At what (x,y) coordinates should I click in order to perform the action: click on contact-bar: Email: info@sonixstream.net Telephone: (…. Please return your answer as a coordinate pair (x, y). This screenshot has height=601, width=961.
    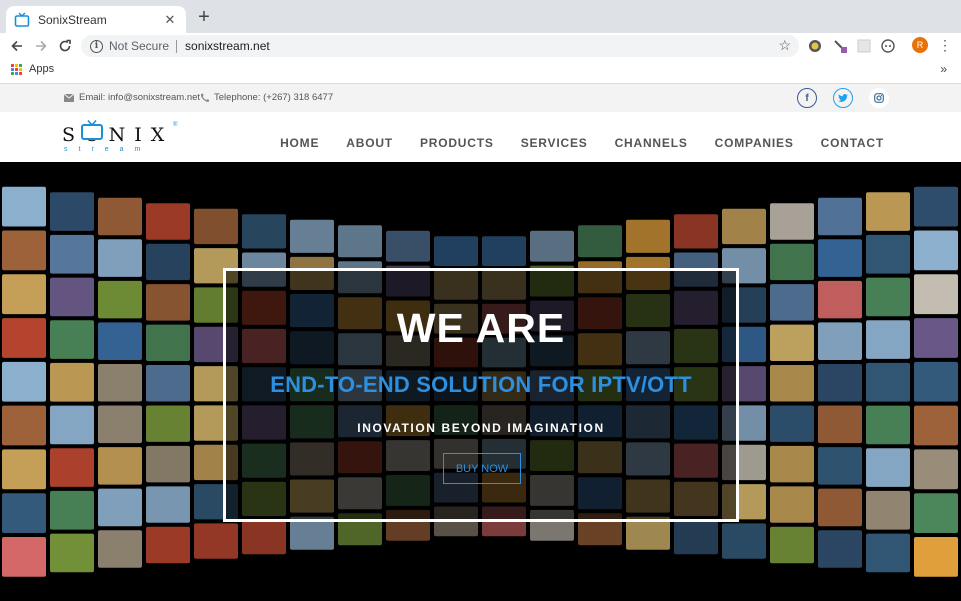
    Looking at the image, I should click on (480, 98).